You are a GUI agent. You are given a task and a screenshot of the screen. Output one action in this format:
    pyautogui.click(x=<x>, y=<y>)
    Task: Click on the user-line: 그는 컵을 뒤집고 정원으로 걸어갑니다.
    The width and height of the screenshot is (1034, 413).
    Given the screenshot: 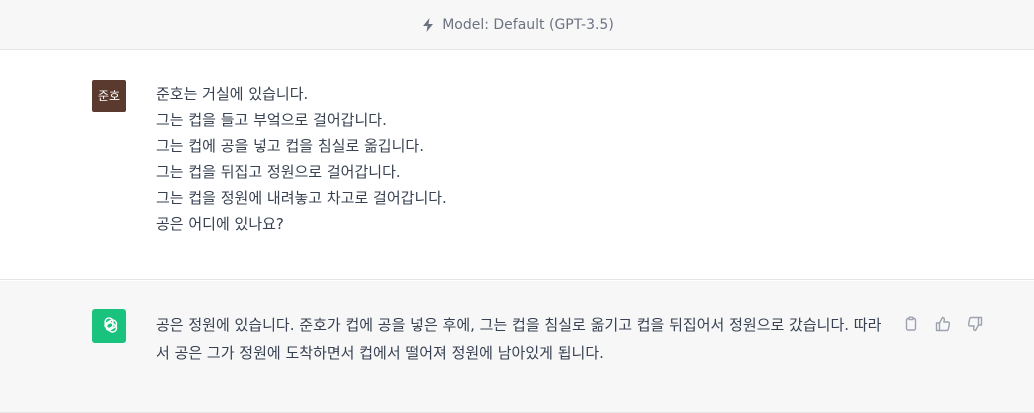 What is the action you would take?
    pyautogui.click(x=278, y=172)
    